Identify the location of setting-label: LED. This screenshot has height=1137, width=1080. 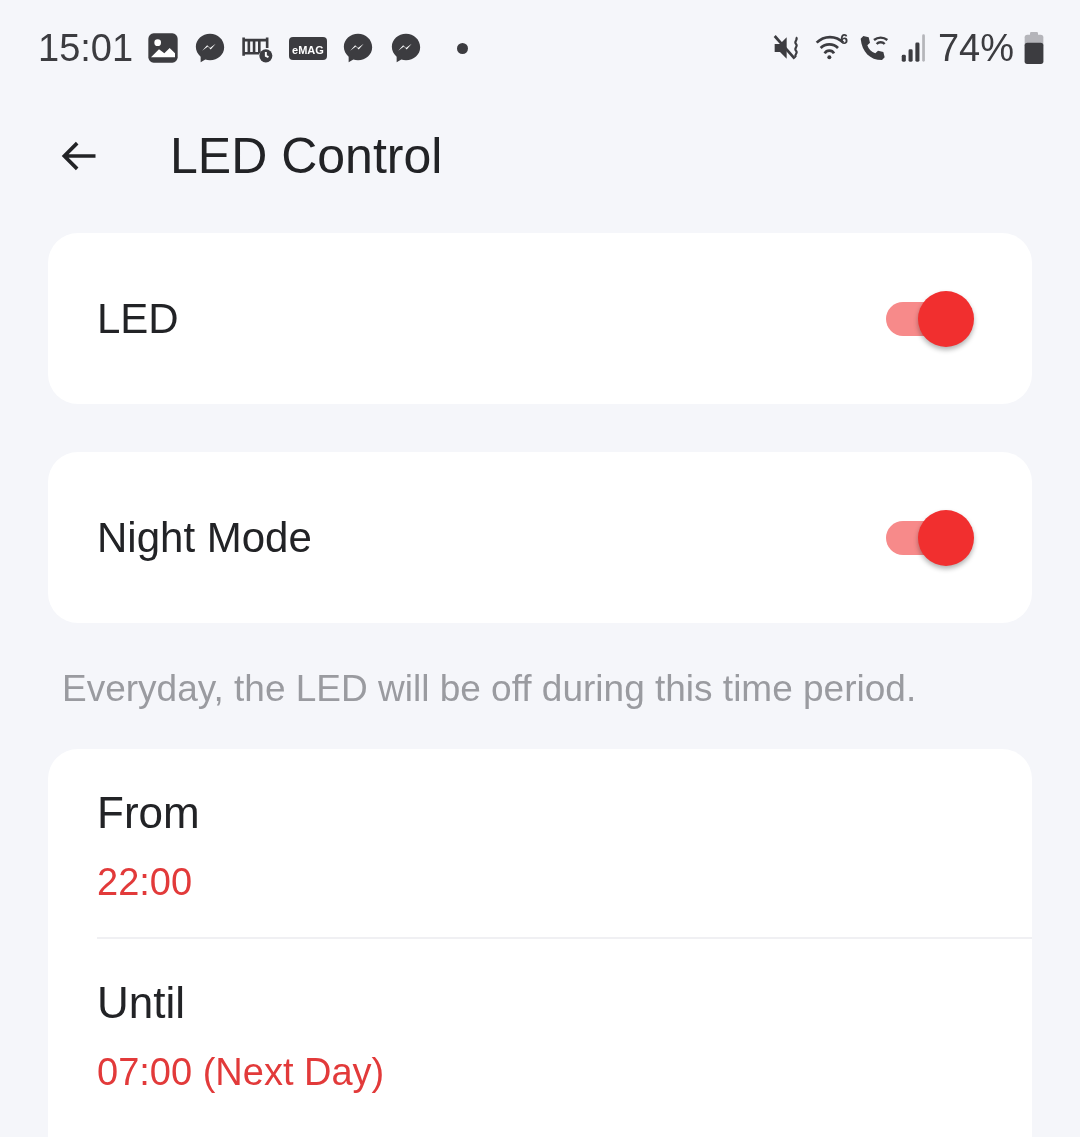
(138, 319).